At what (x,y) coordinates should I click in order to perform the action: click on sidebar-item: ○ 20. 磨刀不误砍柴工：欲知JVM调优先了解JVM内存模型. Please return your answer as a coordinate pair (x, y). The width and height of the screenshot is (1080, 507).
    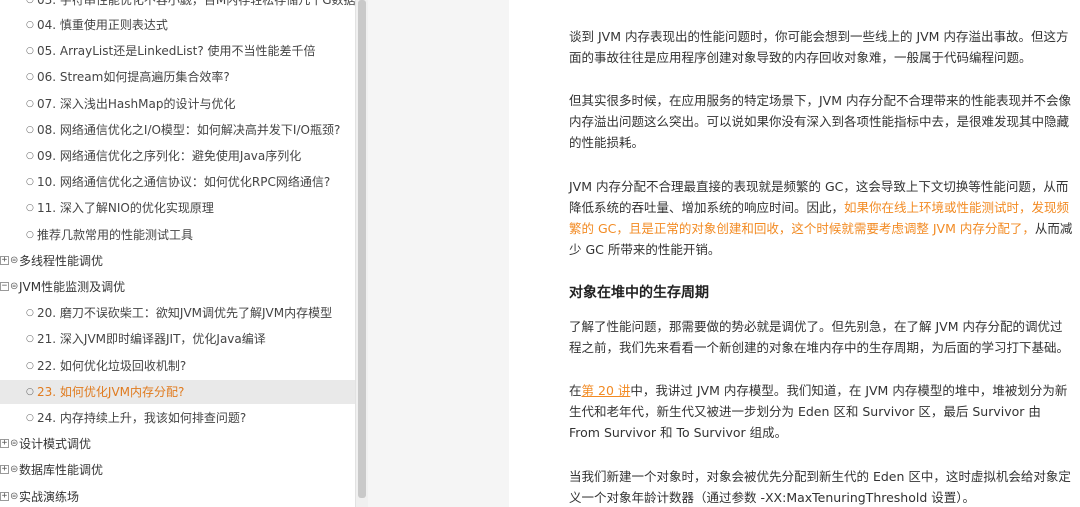
    Looking at the image, I should click on (177, 313).